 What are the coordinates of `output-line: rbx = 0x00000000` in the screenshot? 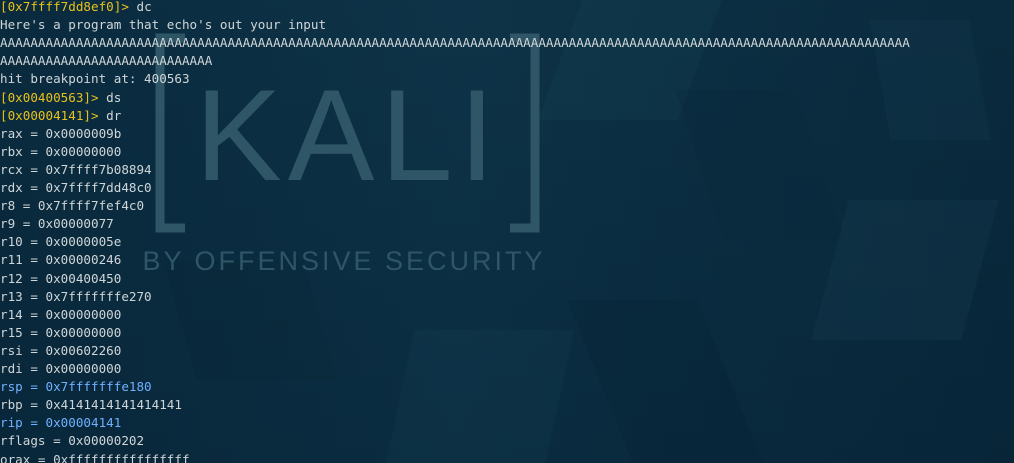 It's located at (61, 151).